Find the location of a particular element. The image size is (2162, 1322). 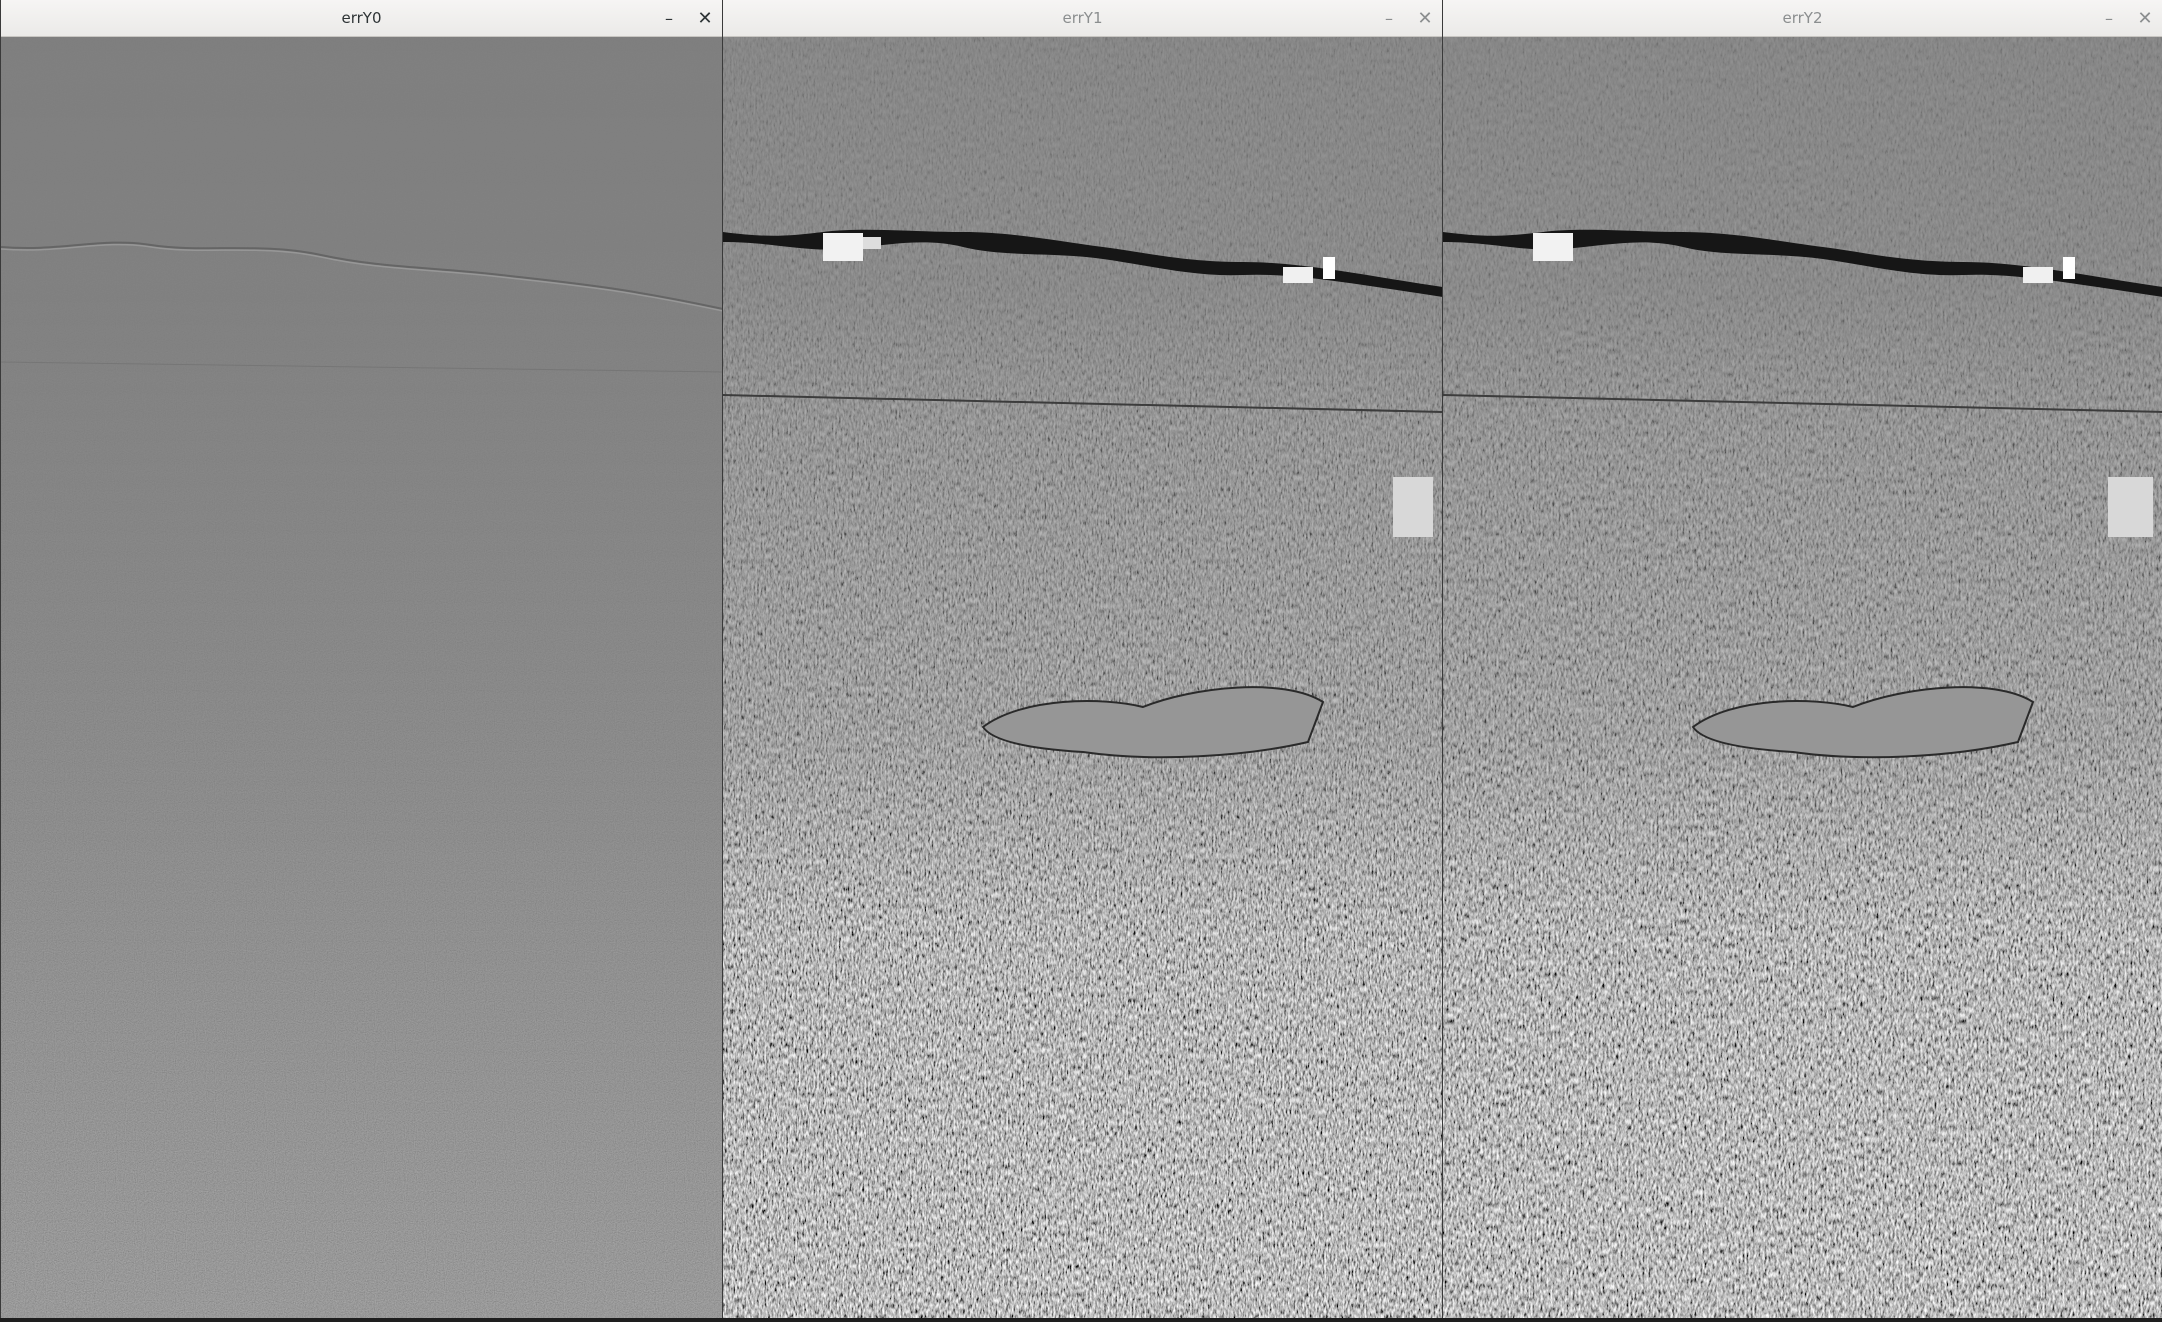

desktop-bottom-strip is located at coordinates (1081, 1320).